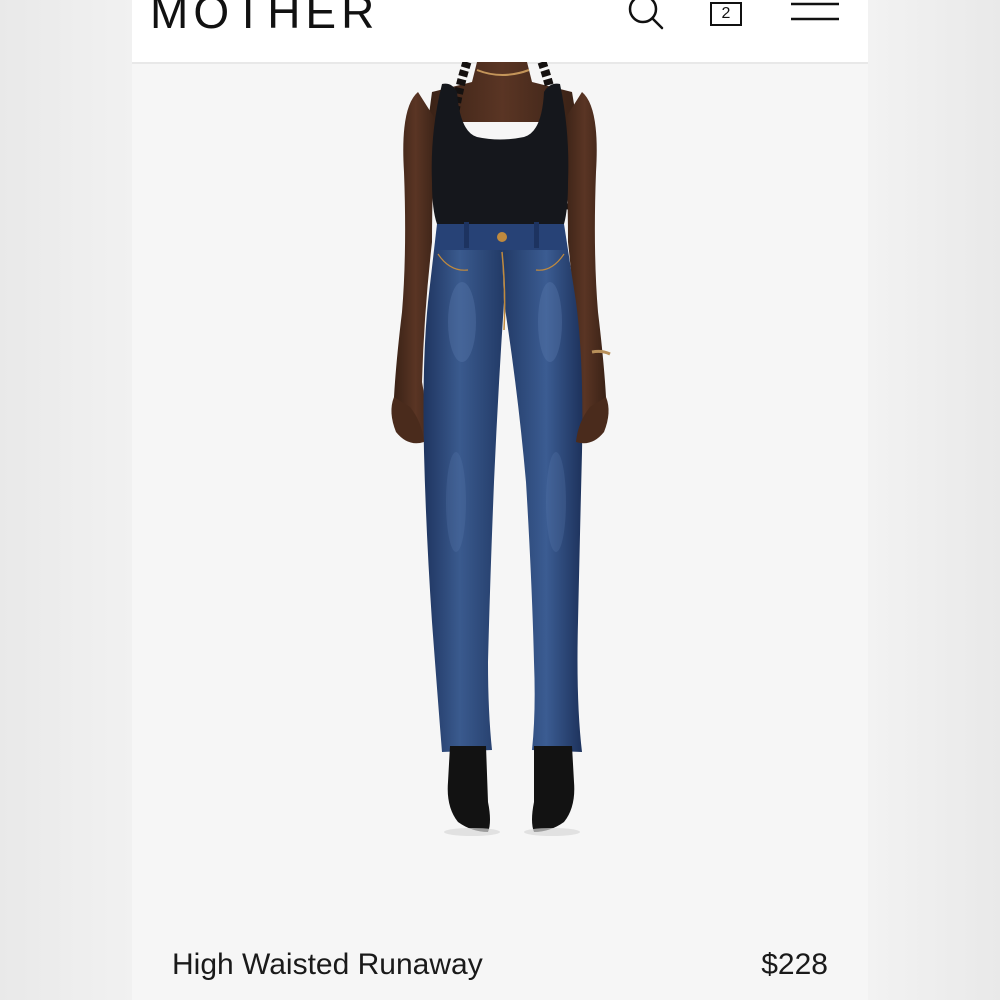 Image resolution: width=1000 pixels, height=1000 pixels. I want to click on search-button, so click(646, 16).